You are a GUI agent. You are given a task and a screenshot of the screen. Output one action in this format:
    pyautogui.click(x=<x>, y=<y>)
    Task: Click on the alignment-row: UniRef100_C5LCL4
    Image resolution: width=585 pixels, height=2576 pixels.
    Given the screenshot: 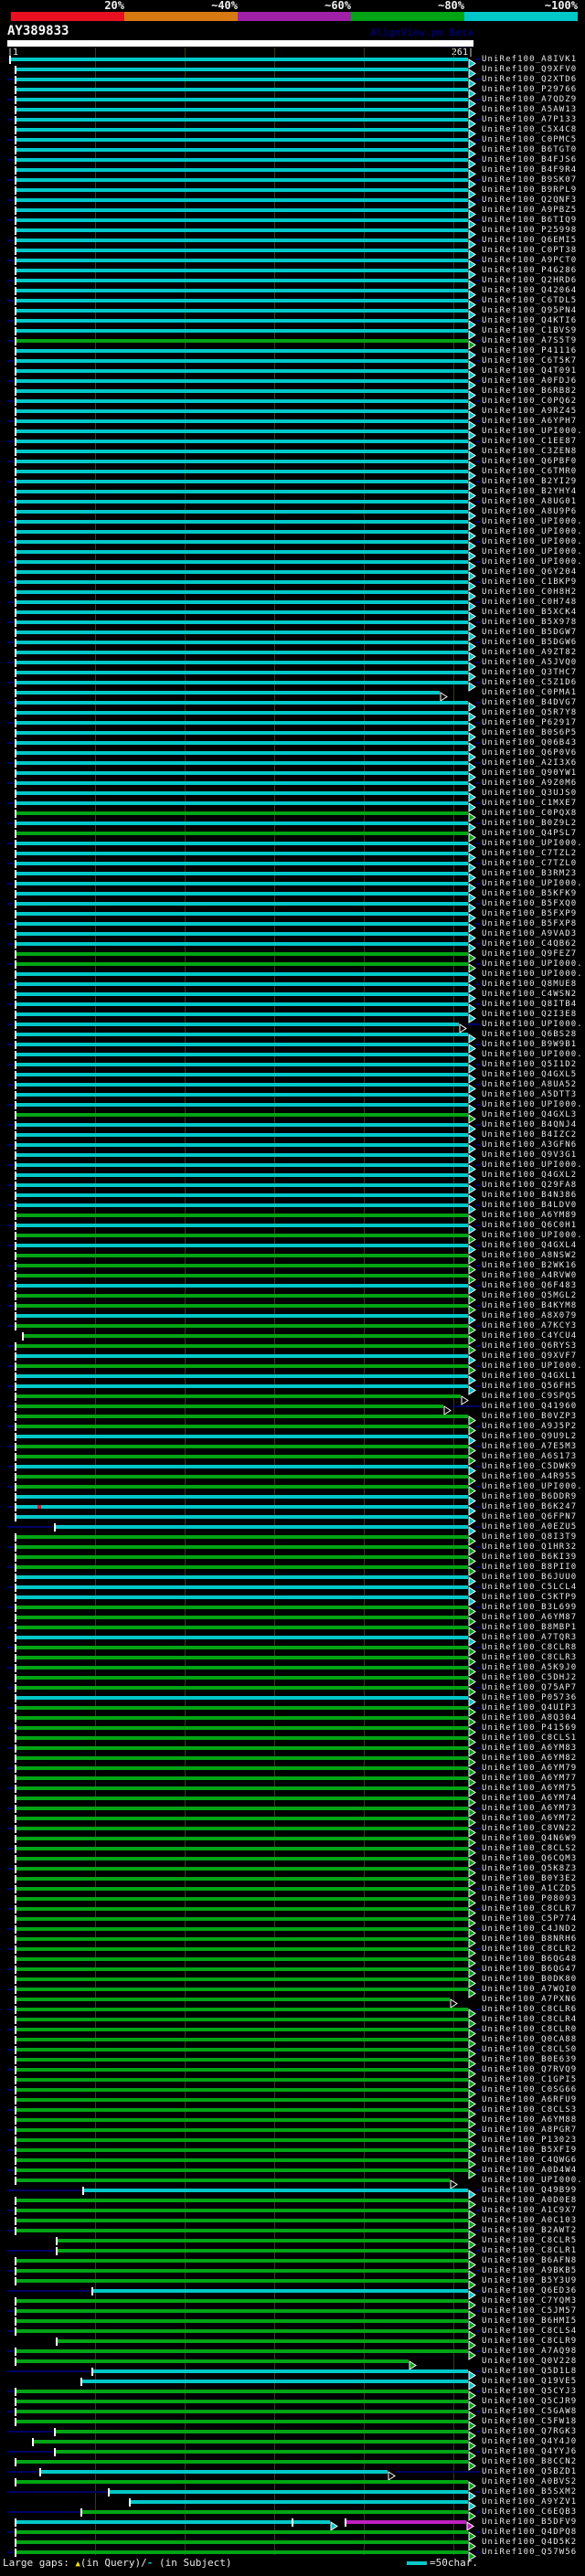 What is the action you would take?
    pyautogui.click(x=293, y=1589)
    